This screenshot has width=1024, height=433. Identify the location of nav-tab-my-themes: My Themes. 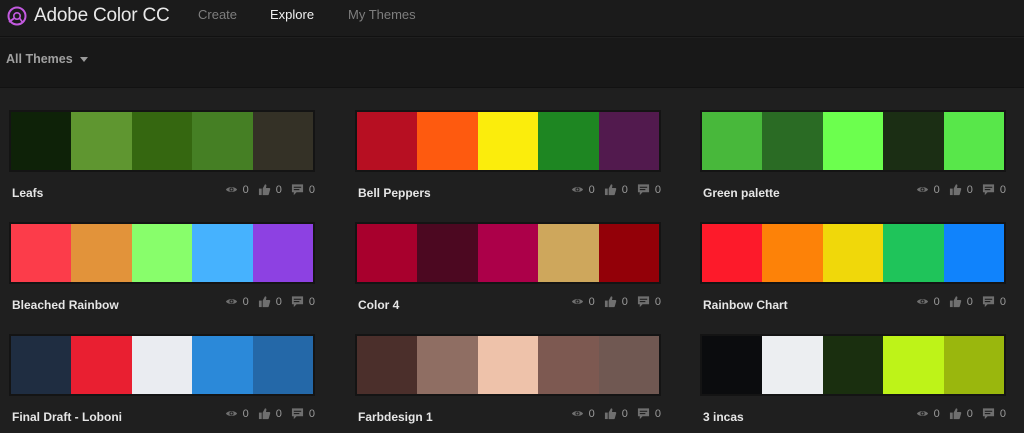
(382, 14).